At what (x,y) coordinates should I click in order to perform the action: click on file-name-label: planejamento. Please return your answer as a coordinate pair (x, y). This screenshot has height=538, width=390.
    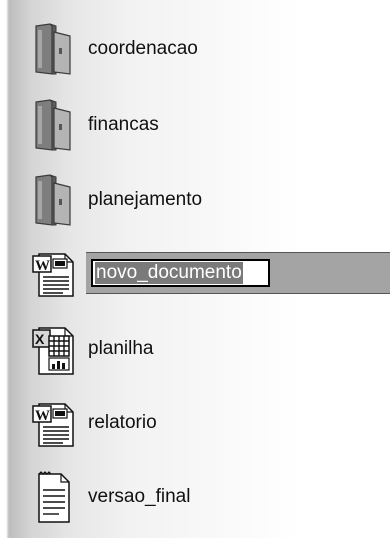
    Looking at the image, I should click on (145, 199).